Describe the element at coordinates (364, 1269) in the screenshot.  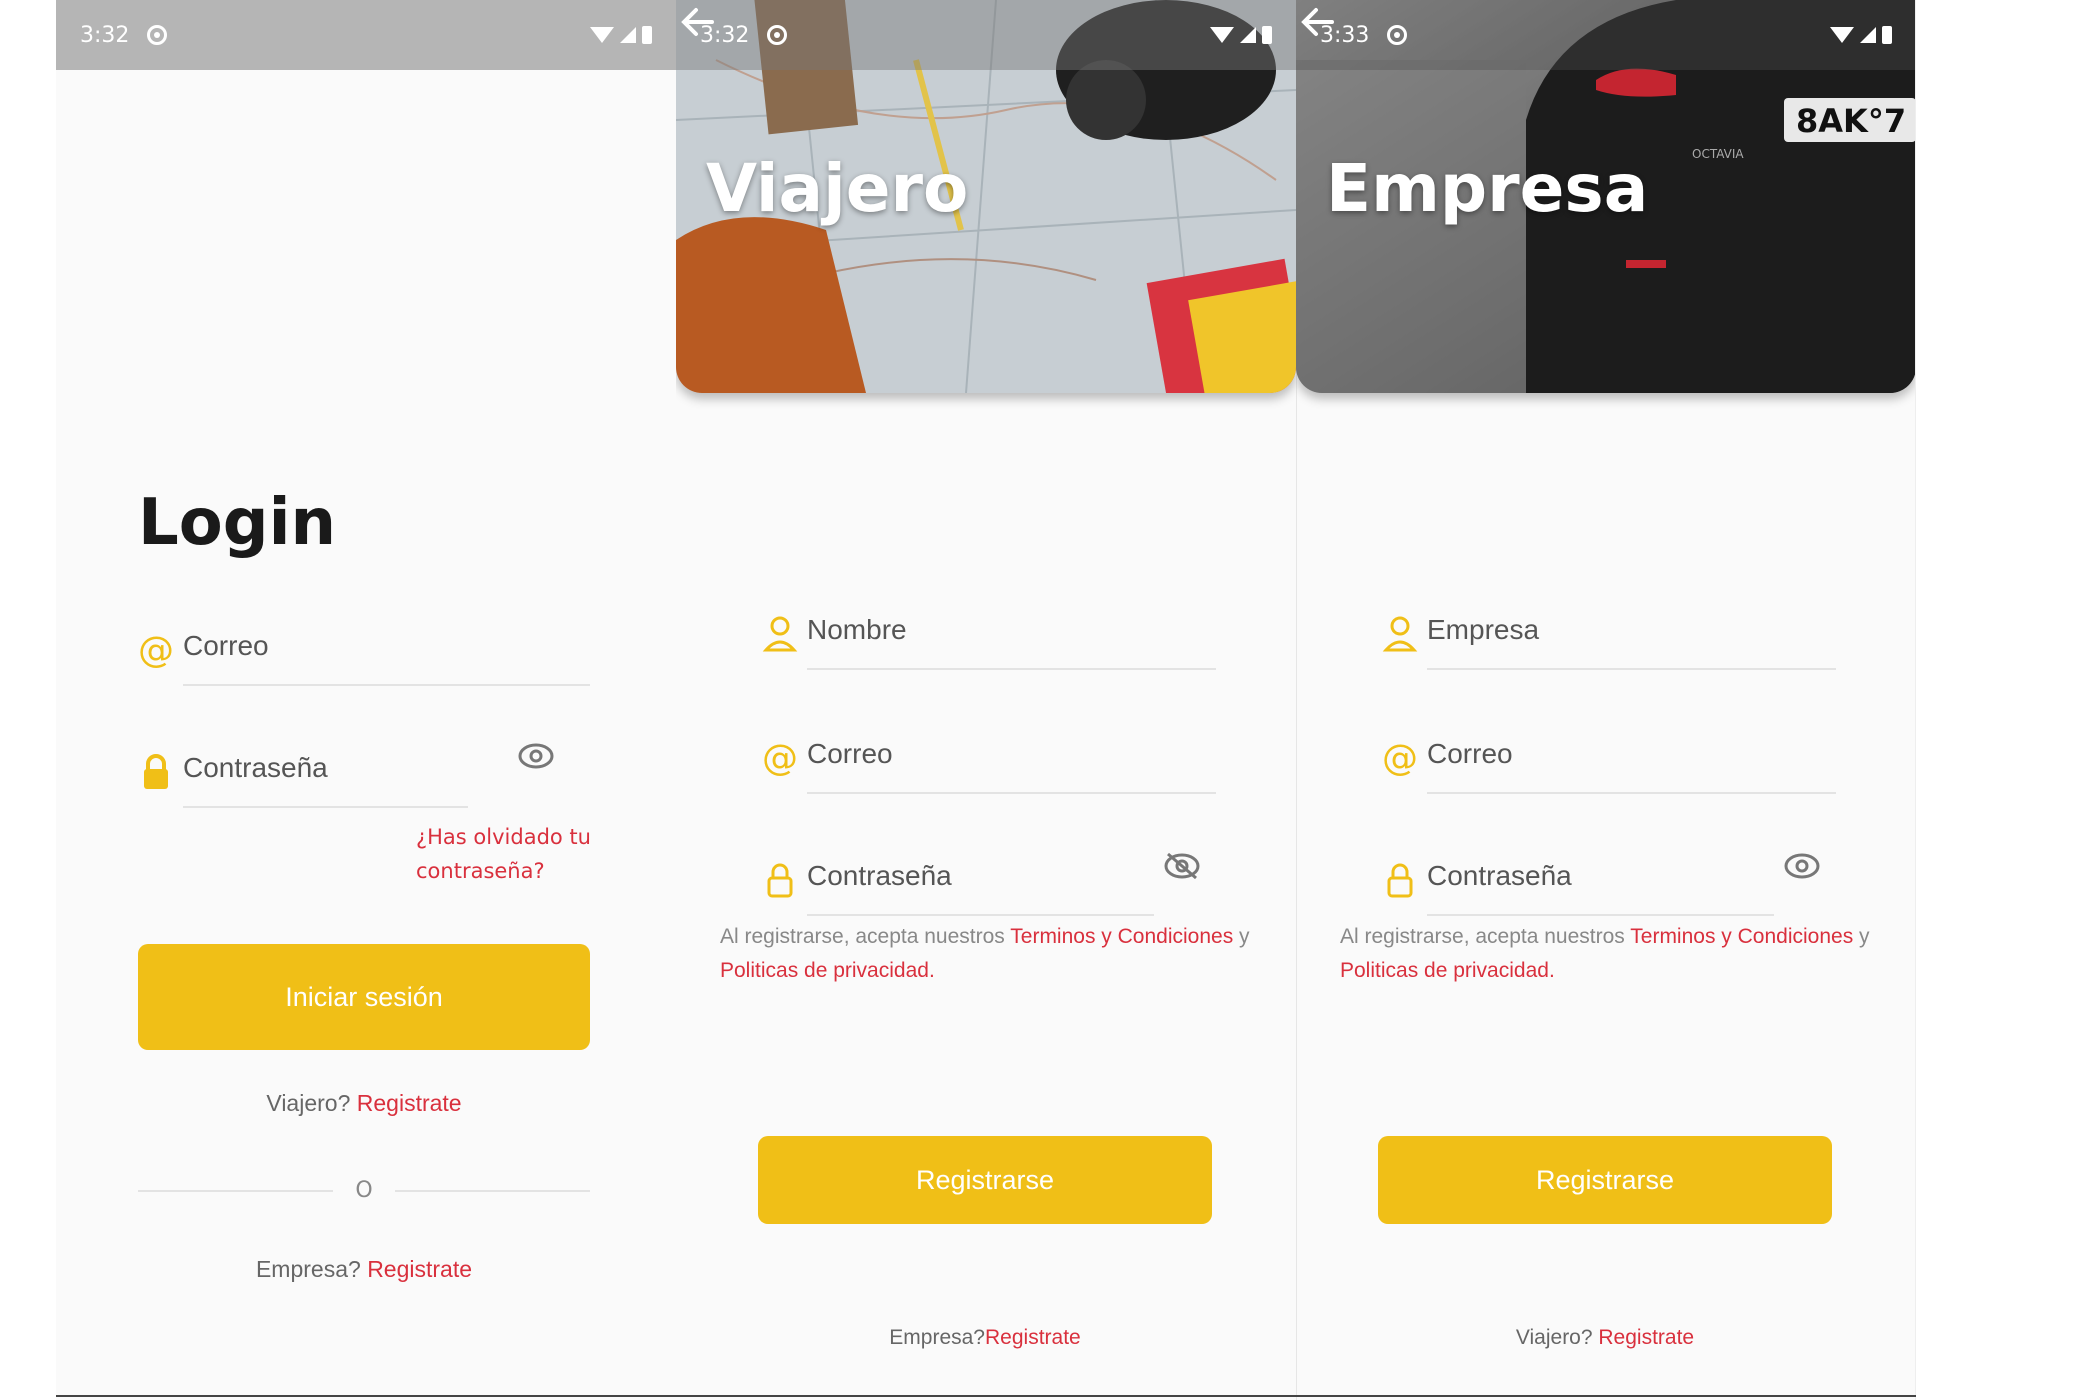
I see `company-register-row: Empresa? Registrate` at that location.